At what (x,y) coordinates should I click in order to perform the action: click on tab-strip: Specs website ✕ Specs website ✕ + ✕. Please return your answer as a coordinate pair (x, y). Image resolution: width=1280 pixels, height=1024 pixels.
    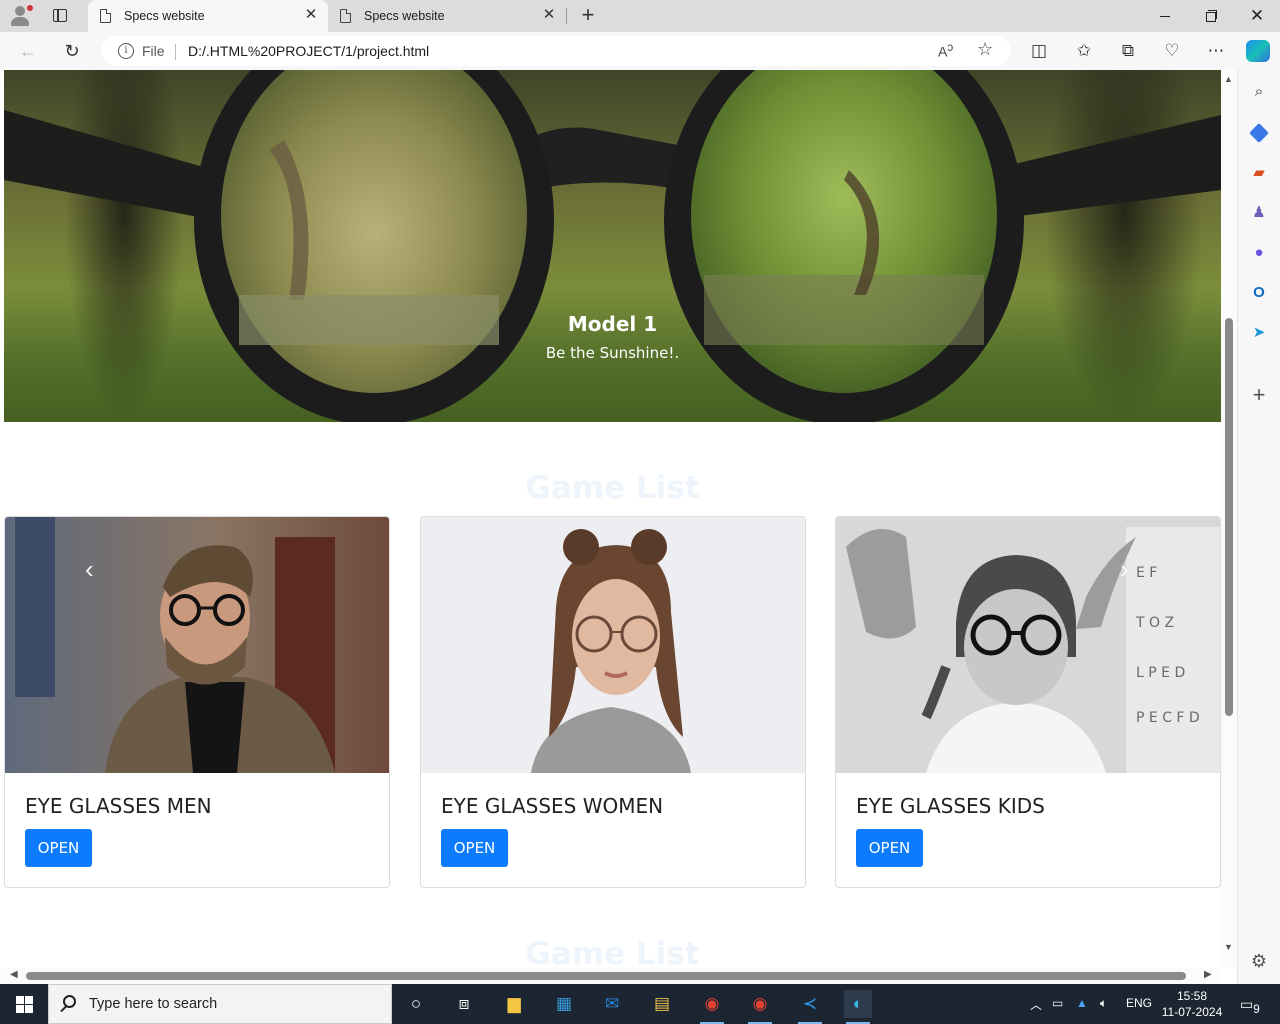
    Looking at the image, I should click on (640, 16).